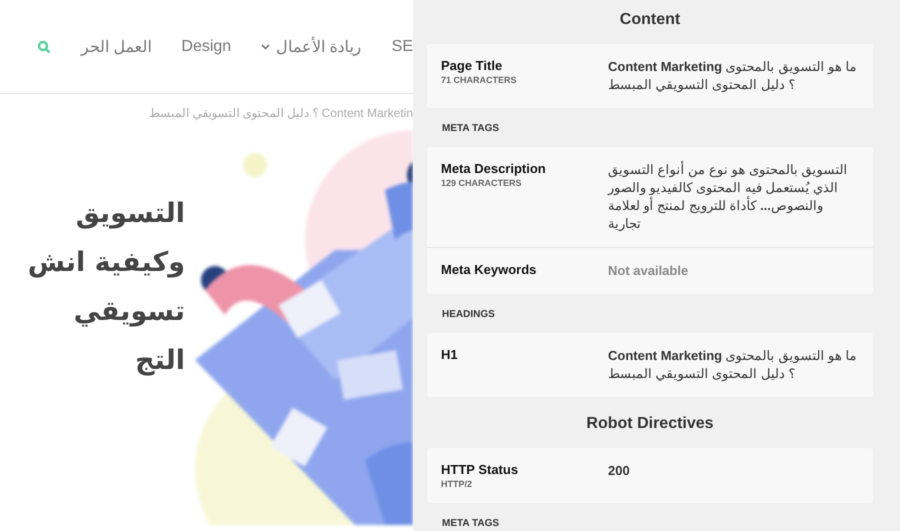 This screenshot has width=900, height=531. I want to click on field-value: Not available, so click(649, 271).